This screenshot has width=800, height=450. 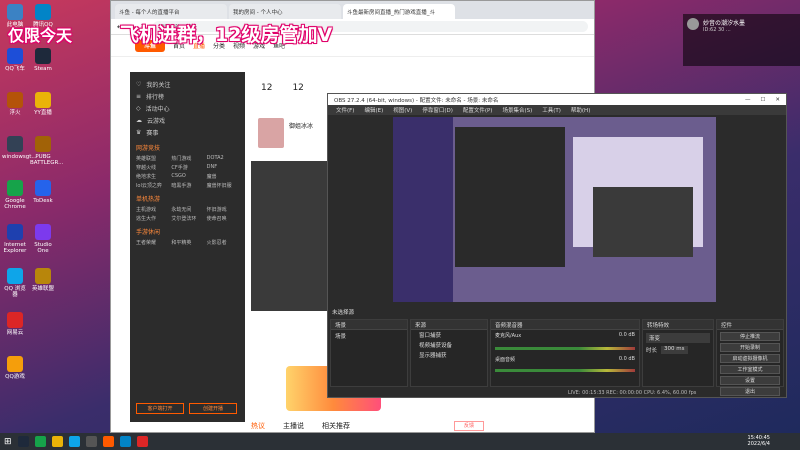 What do you see at coordinates (74, 441) in the screenshot?
I see `edge-taskbar-icon` at bounding box center [74, 441].